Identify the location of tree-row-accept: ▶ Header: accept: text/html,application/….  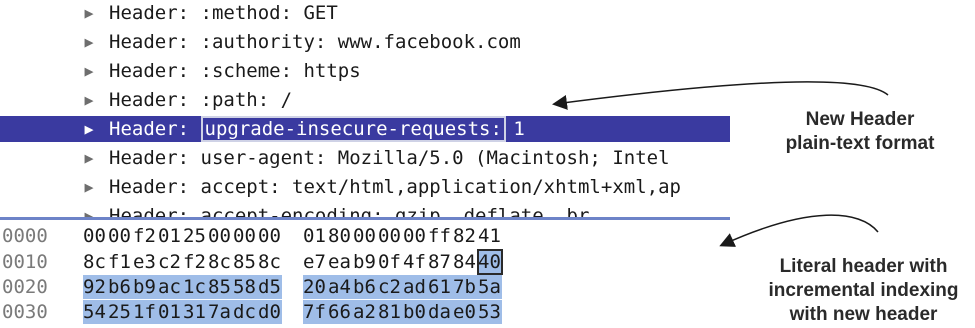
(365, 187).